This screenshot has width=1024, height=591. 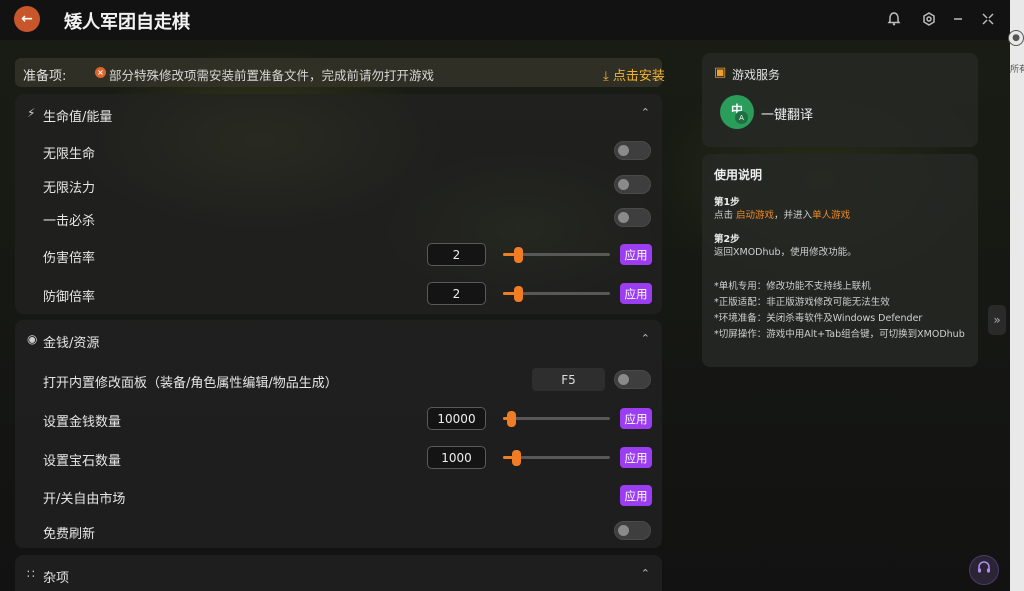 What do you see at coordinates (71, 343) in the screenshot?
I see `section-title: 金钱/资源` at bounding box center [71, 343].